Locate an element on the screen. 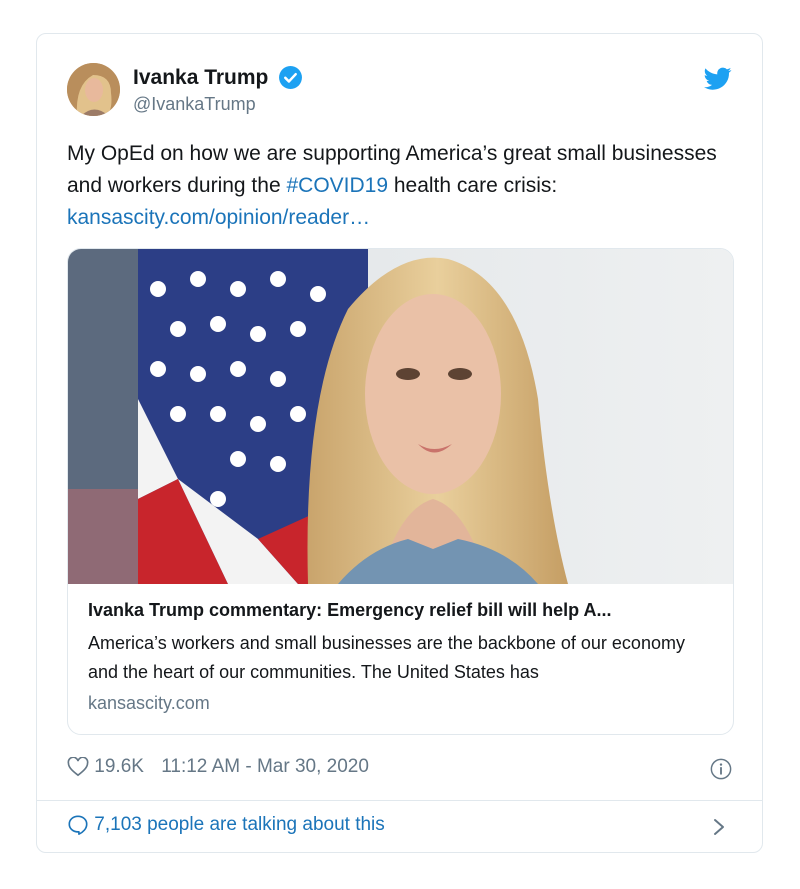 The width and height of the screenshot is (800, 889). tweet-header: Ivanka Trump @IvankaTrump is located at coordinates (399, 92).